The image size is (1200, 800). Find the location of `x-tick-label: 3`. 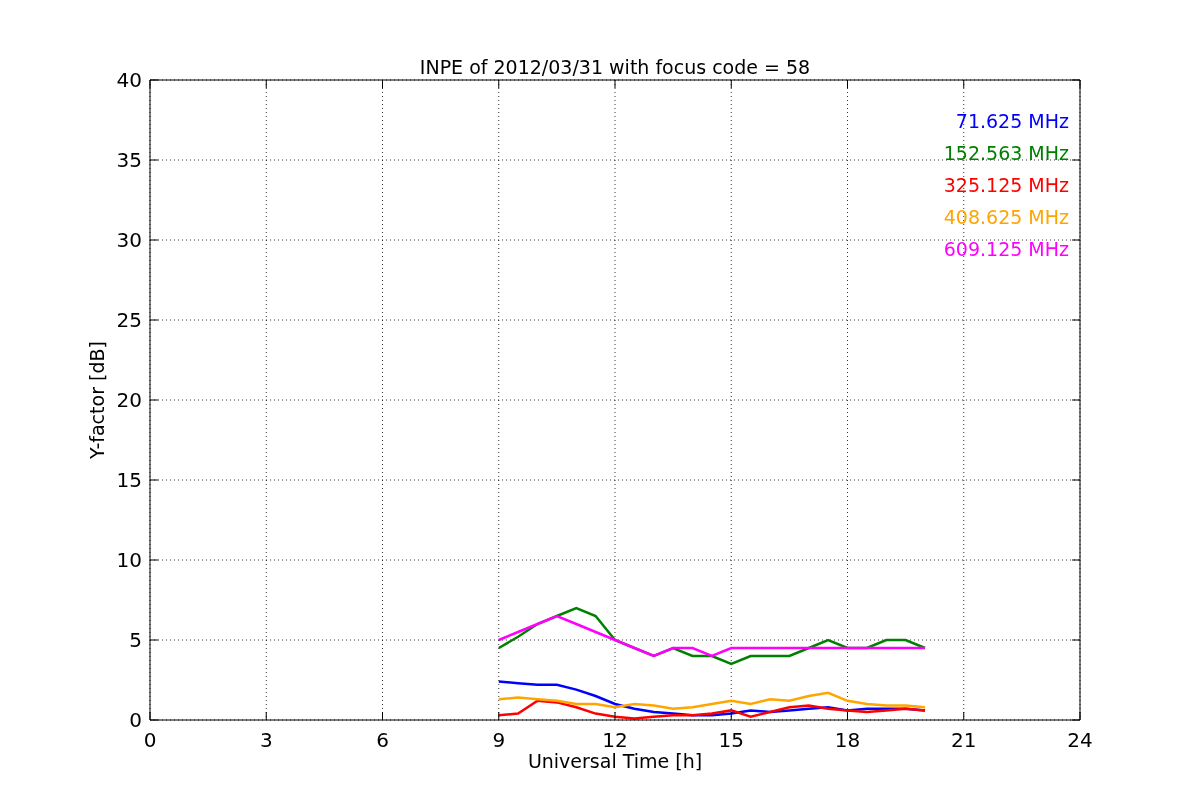

x-tick-label: 3 is located at coordinates (266, 740).